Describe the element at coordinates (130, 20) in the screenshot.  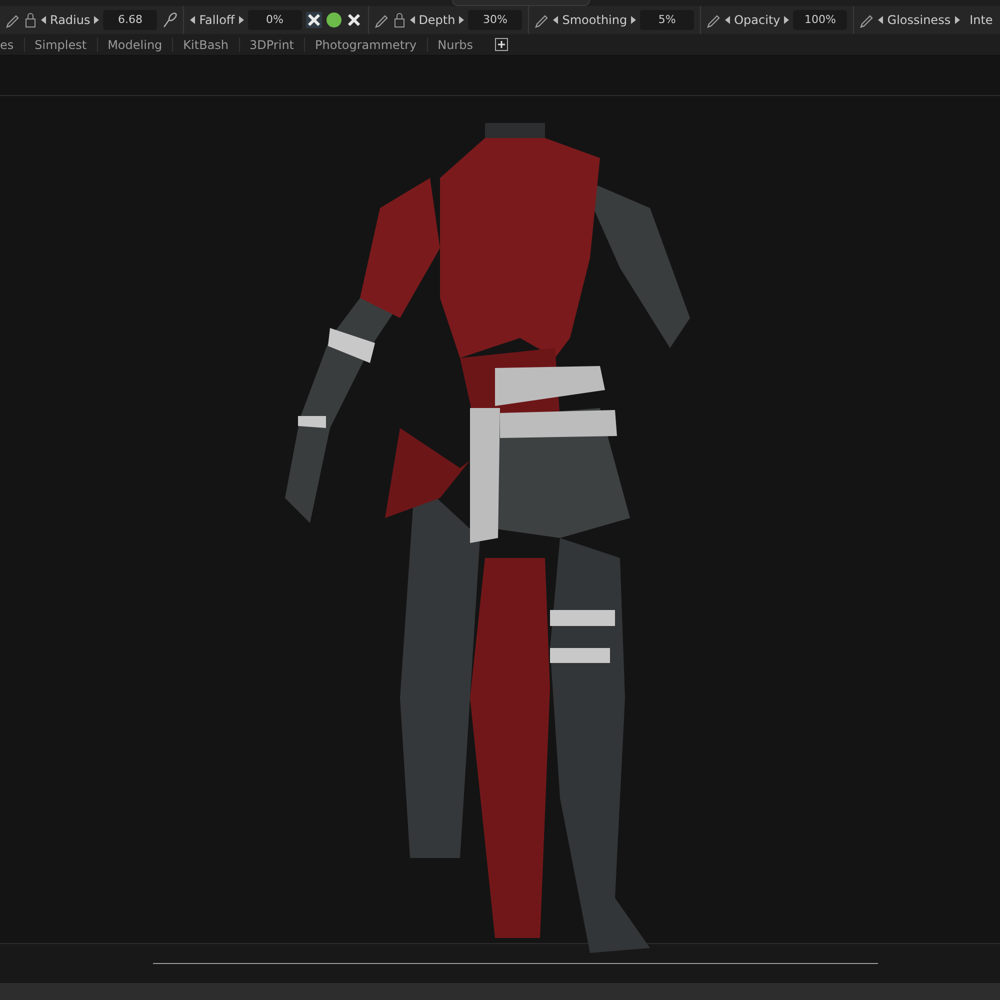
I see `value-field: 6.68` at that location.